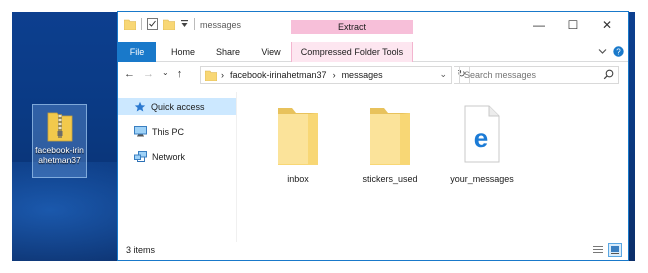 This screenshot has width=648, height=273. What do you see at coordinates (137, 52) in the screenshot?
I see `tab-file: File` at bounding box center [137, 52].